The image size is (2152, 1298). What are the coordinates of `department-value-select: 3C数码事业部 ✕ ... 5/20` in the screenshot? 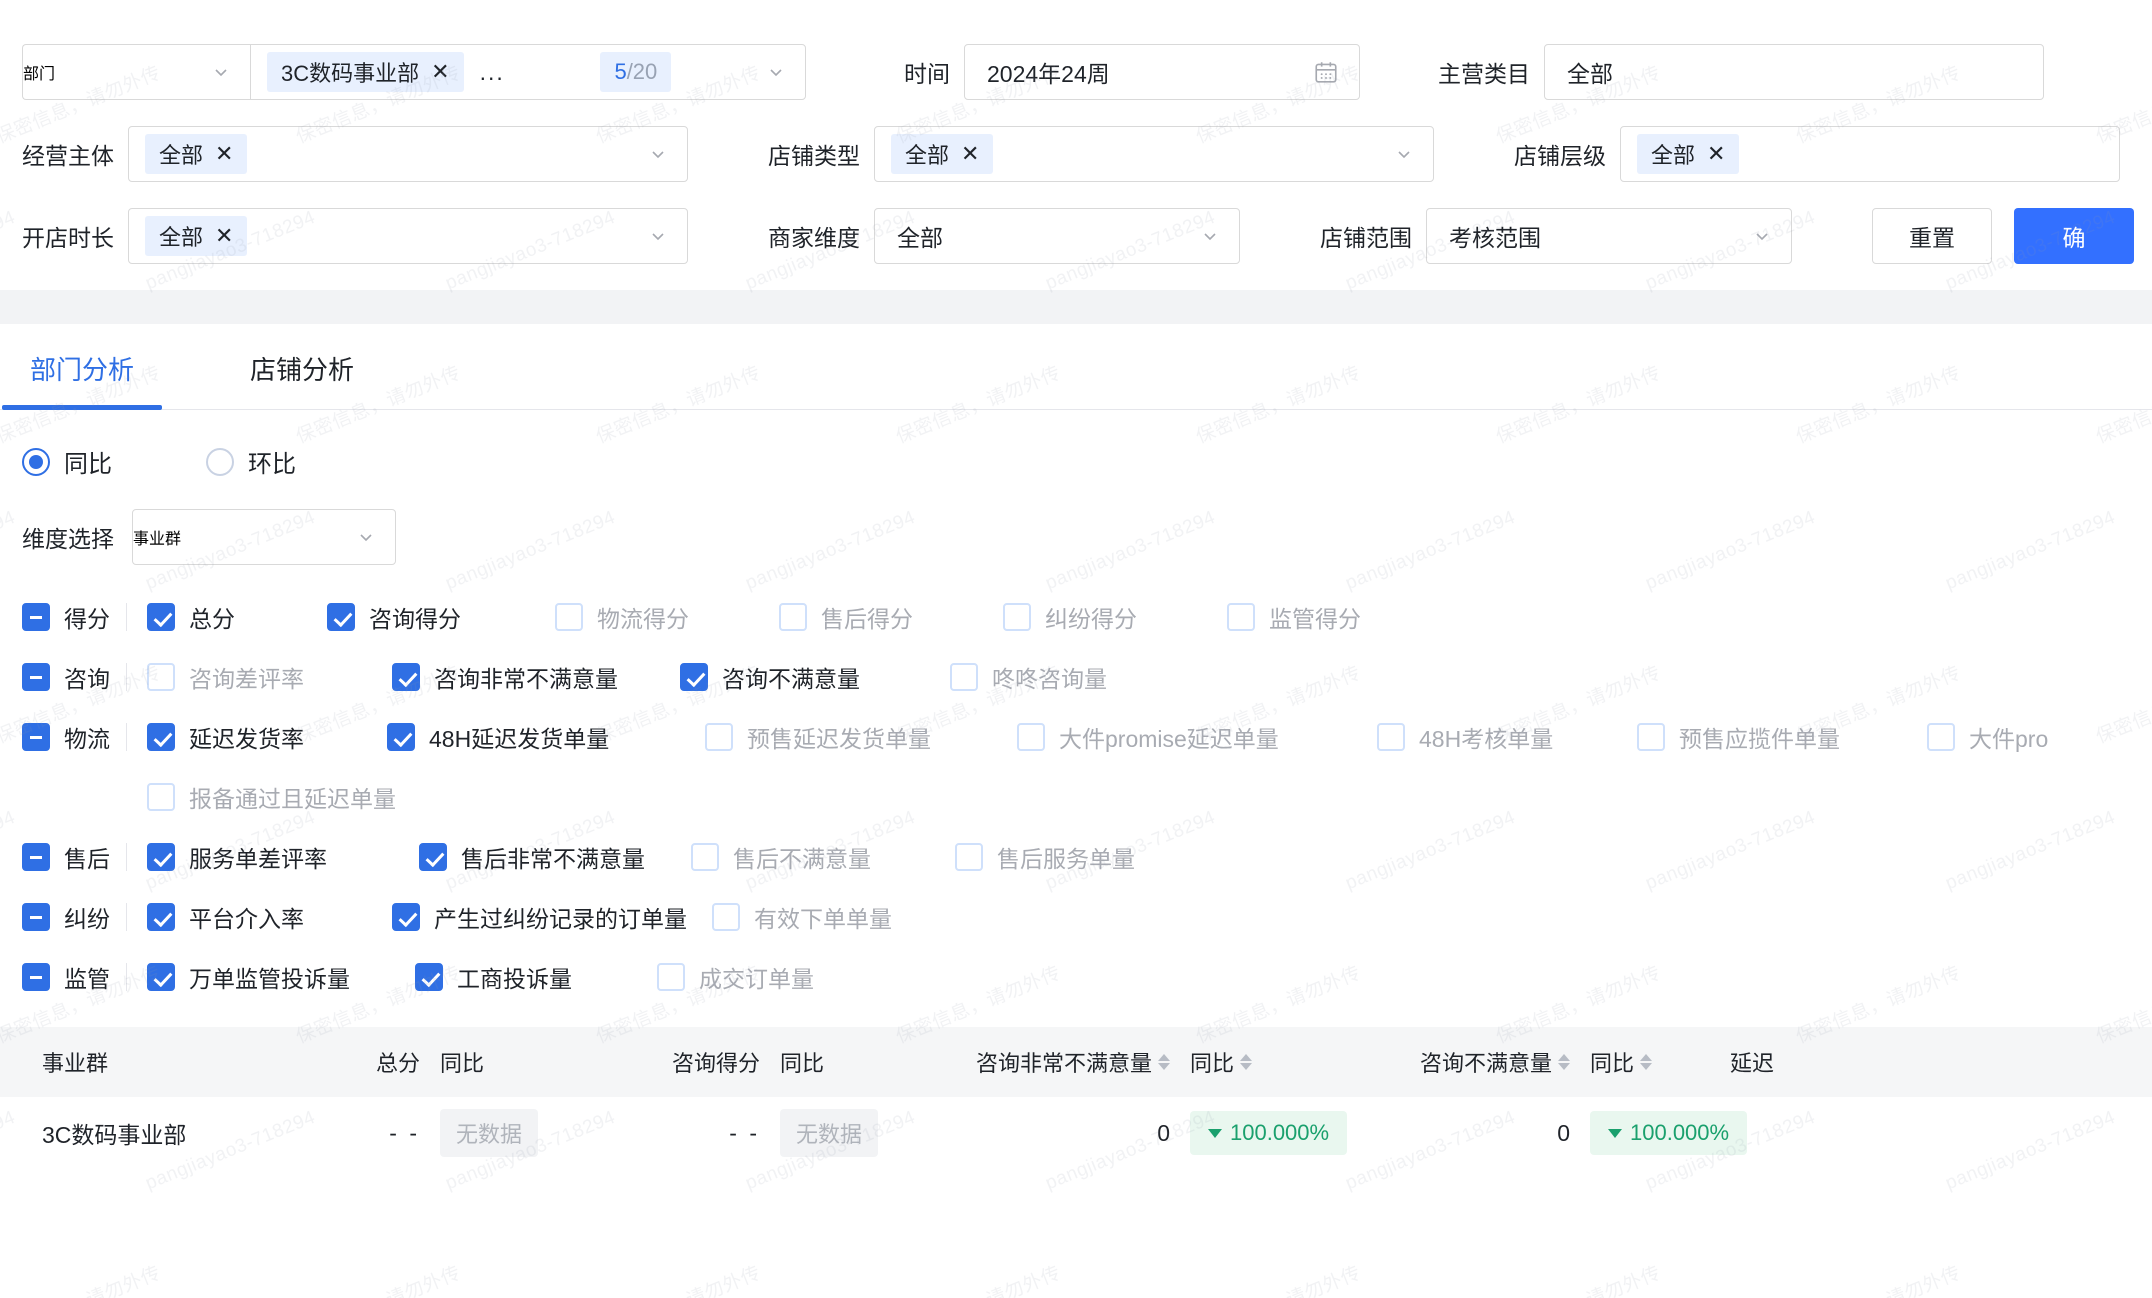 It's located at (528, 72).